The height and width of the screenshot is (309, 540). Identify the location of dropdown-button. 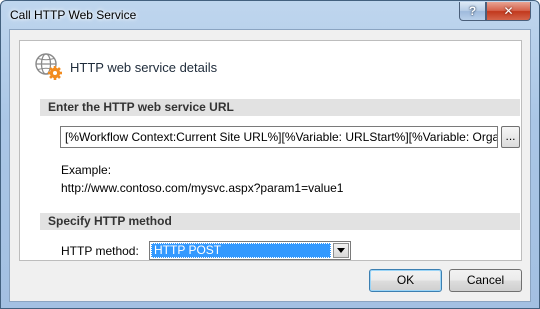
(341, 250).